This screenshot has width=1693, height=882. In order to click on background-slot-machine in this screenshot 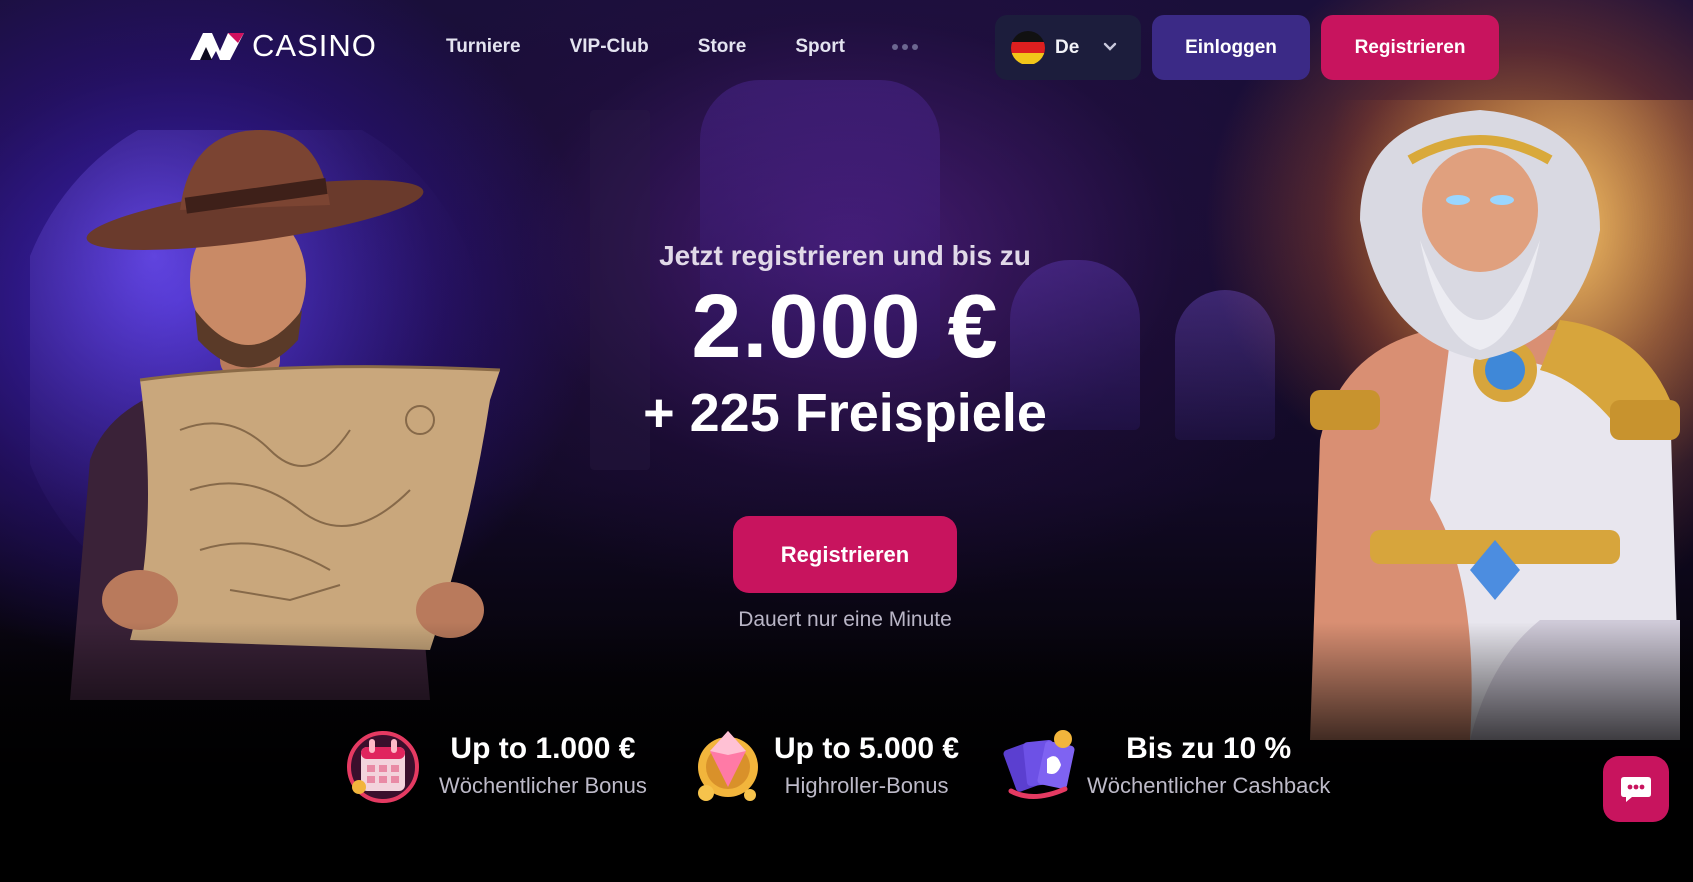, I will do `click(1225, 365)`.